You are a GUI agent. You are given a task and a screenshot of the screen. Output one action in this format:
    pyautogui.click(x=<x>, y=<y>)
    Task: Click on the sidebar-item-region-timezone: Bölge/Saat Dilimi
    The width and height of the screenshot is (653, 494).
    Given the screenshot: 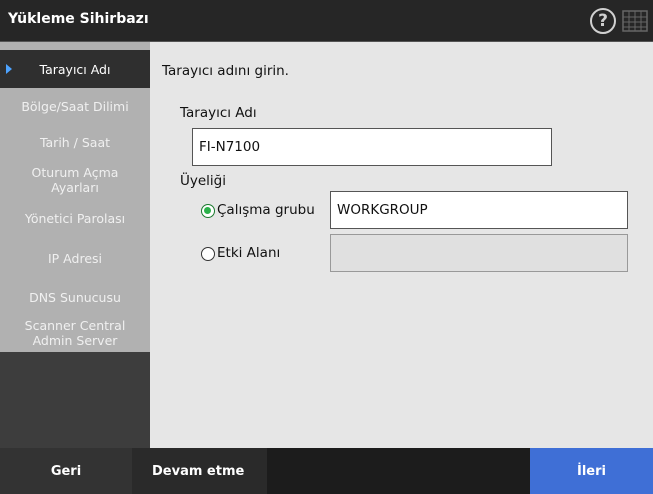 What is the action you would take?
    pyautogui.click(x=75, y=106)
    